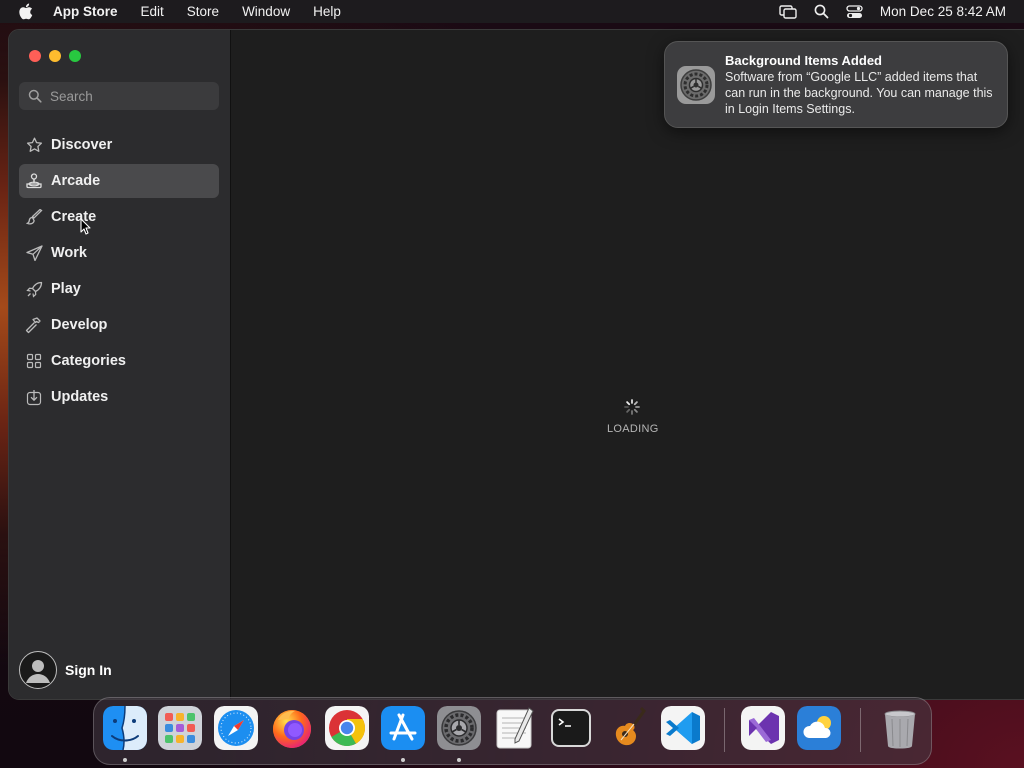 The width and height of the screenshot is (1024, 768). Describe the element at coordinates (80, 397) in the screenshot. I see `sidebar-item-label: Updates` at that location.